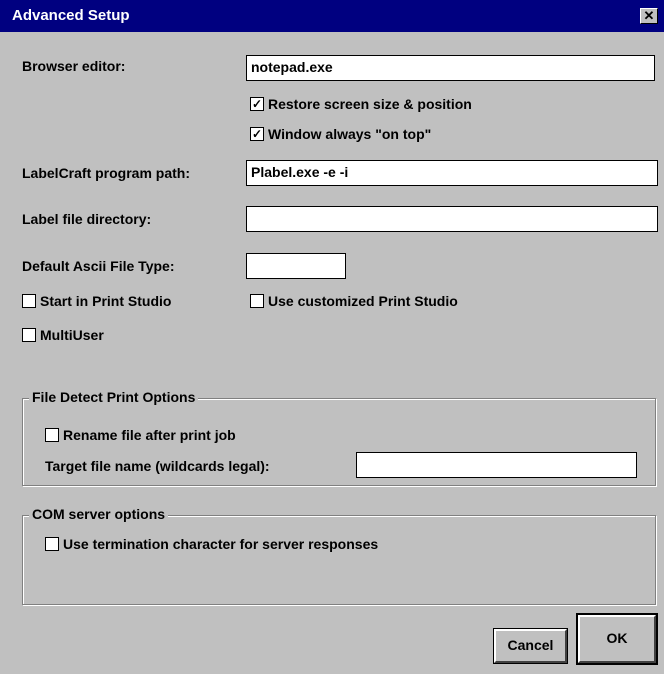  Describe the element at coordinates (87, 219) in the screenshot. I see `label-file-dir-label: Label file directory:` at that location.